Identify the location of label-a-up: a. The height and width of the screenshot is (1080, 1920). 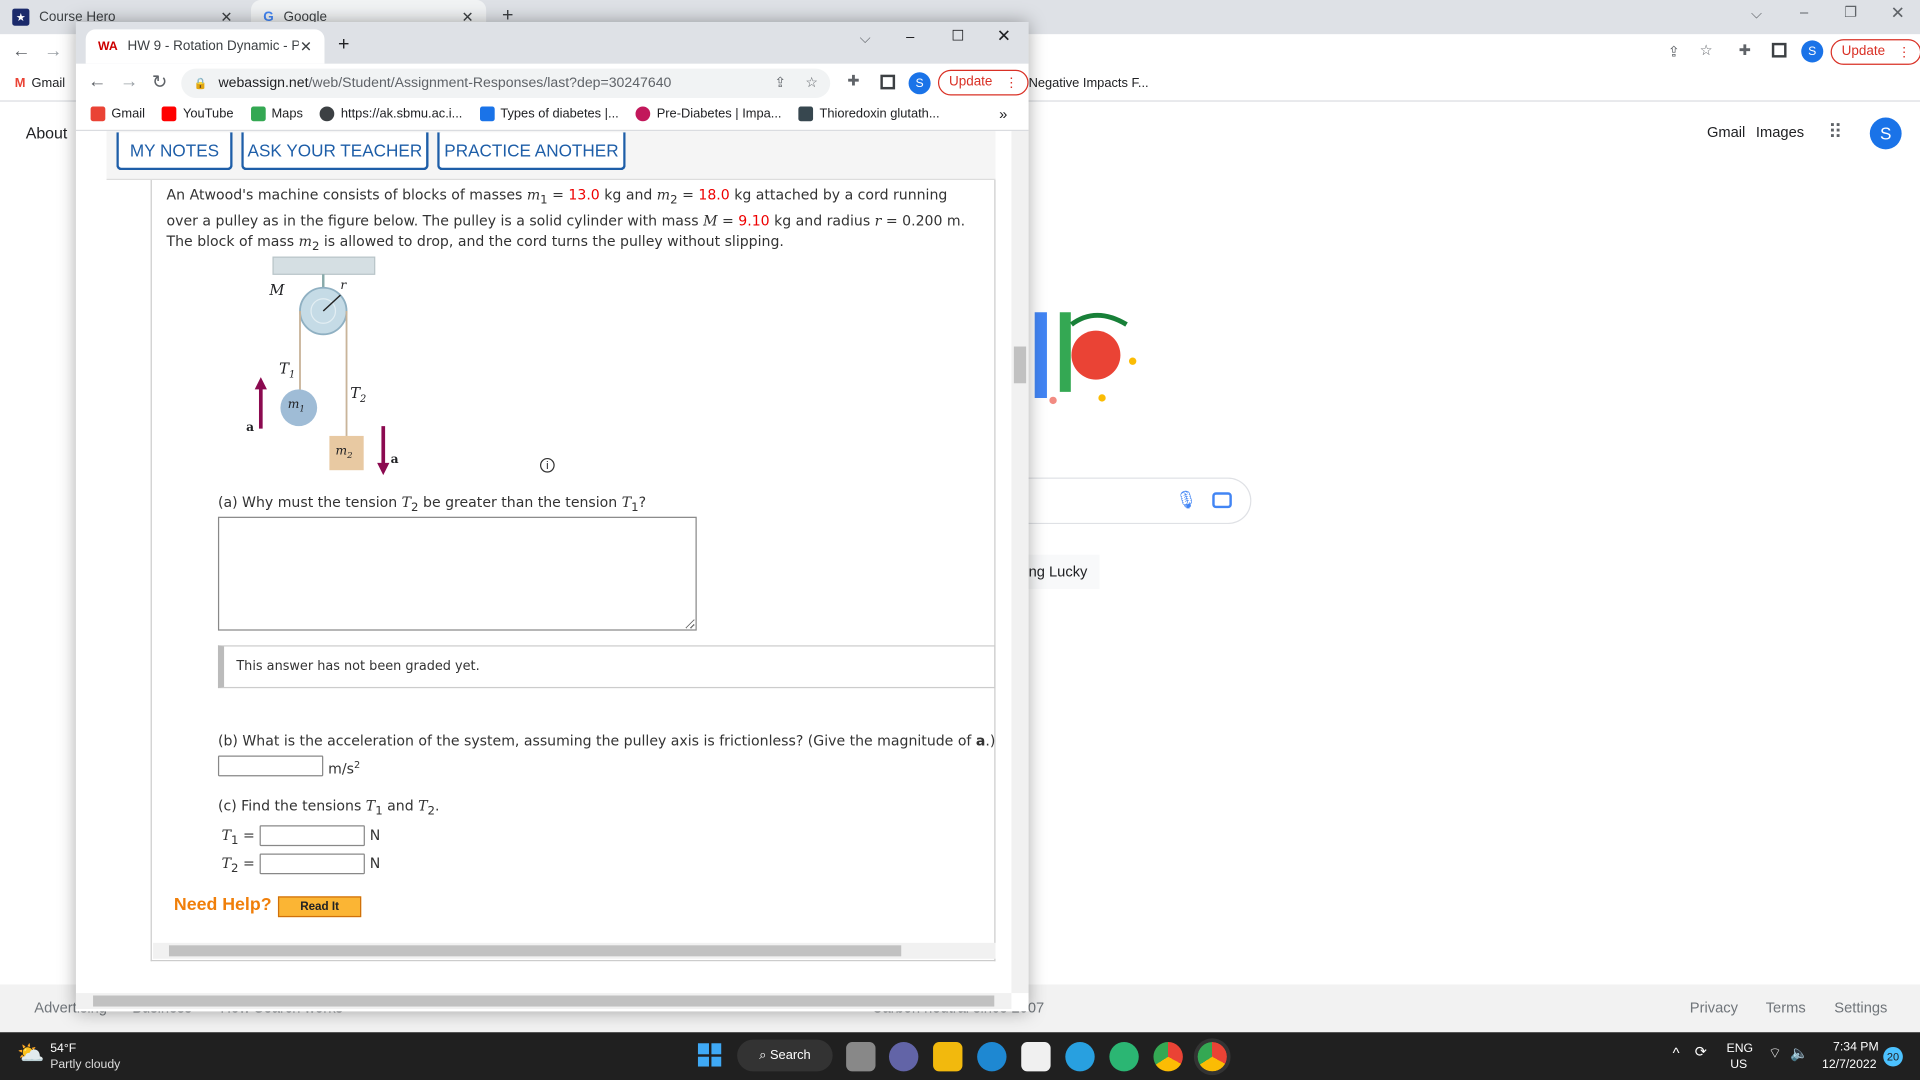
(250, 428).